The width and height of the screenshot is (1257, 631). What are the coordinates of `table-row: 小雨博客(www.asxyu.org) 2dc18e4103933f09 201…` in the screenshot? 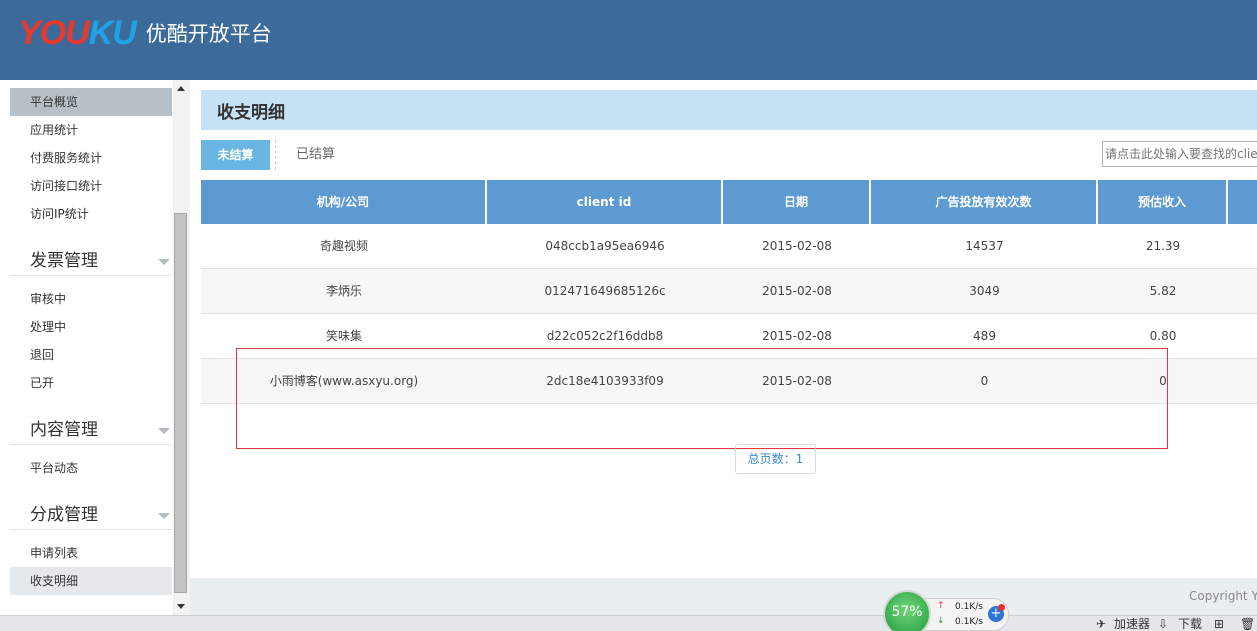 It's located at (729, 381).